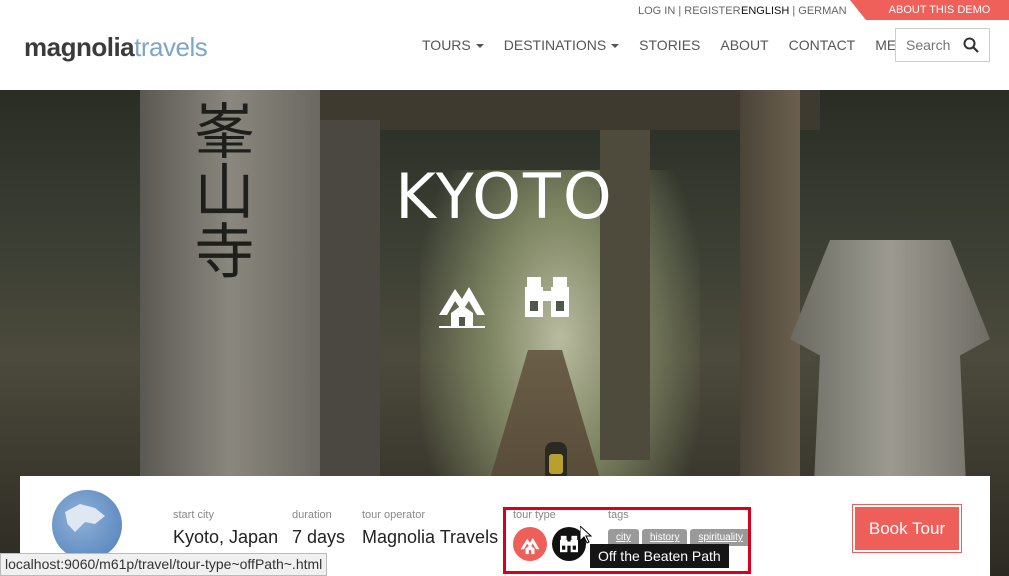 The image size is (1009, 576). Describe the element at coordinates (549, 544) in the screenshot. I see `tour-type-icons` at that location.